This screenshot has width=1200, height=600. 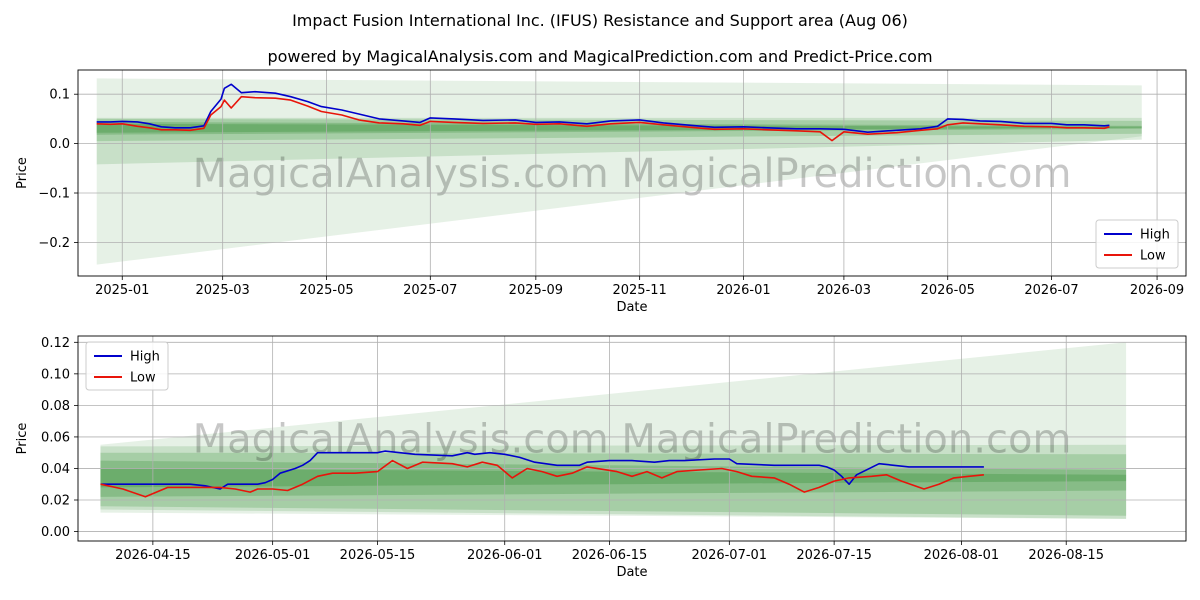 I want to click on x-tick-label: 2026-01, so click(x=743, y=290).